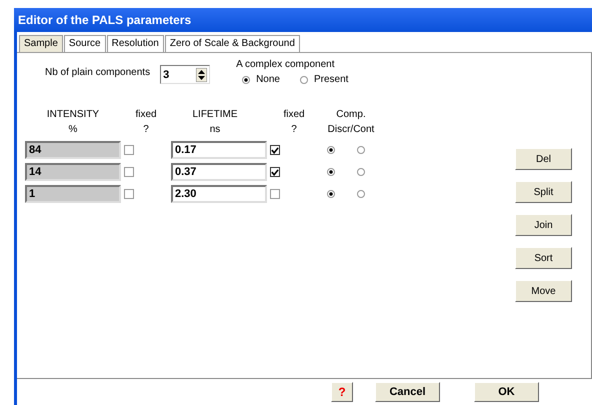 The width and height of the screenshot is (592, 405). I want to click on column-unit: ns, so click(215, 129).